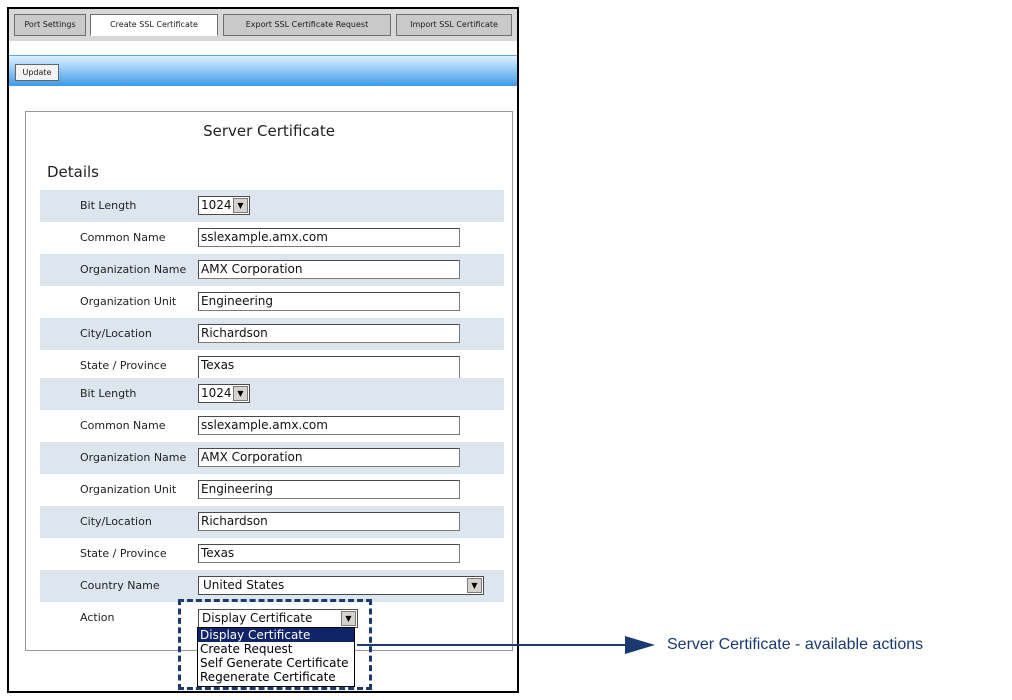 This screenshot has width=1012, height=700. What do you see at coordinates (269, 131) in the screenshot?
I see `panel-title: Server Certificate` at bounding box center [269, 131].